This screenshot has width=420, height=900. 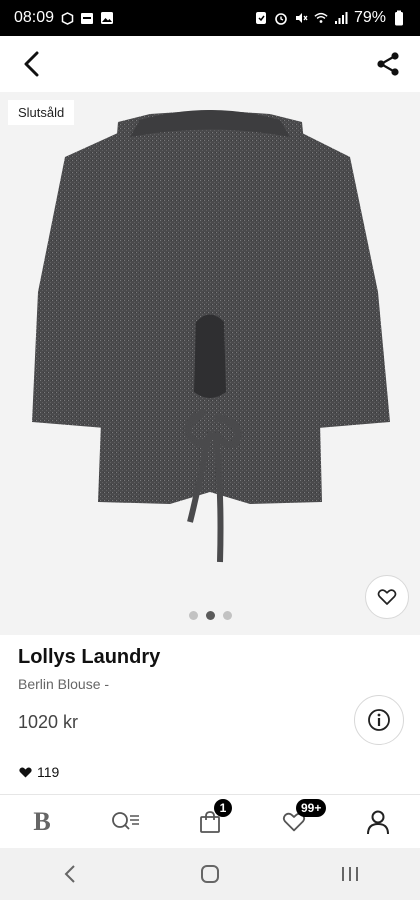 What do you see at coordinates (210, 64) in the screenshot?
I see `top-bar` at bounding box center [210, 64].